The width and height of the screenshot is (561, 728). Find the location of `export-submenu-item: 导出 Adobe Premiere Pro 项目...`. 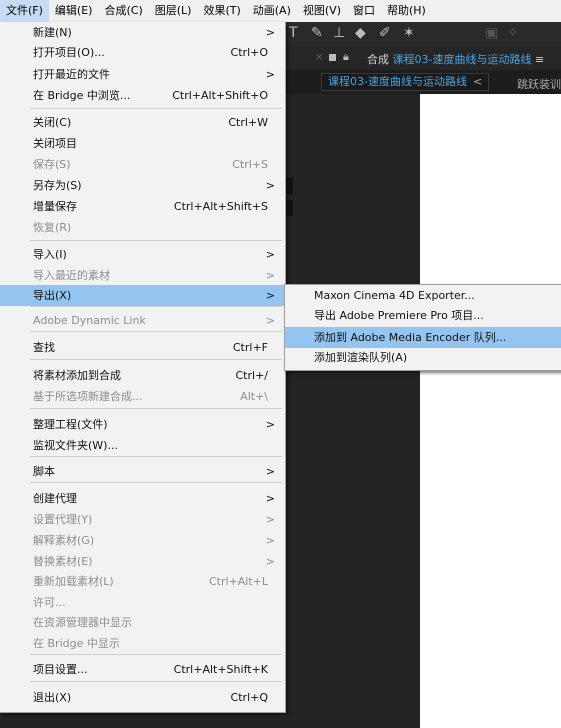

export-submenu-item: 导出 Adobe Premiere Pro 项目... is located at coordinates (423, 315).